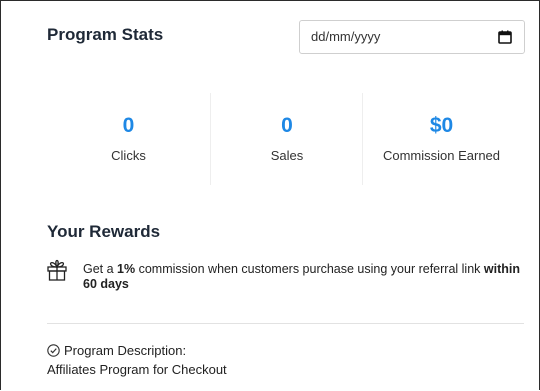  I want to click on stat-sales: 0 Sales, so click(286, 139).